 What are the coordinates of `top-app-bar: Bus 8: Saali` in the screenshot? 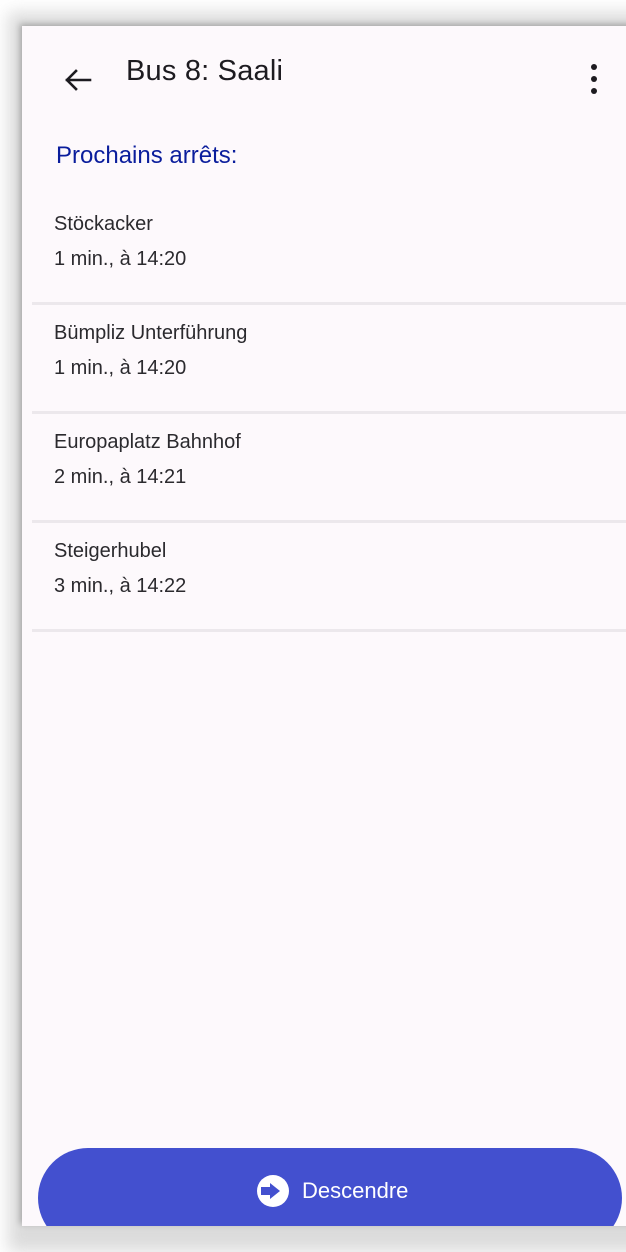 It's located at (324, 76).